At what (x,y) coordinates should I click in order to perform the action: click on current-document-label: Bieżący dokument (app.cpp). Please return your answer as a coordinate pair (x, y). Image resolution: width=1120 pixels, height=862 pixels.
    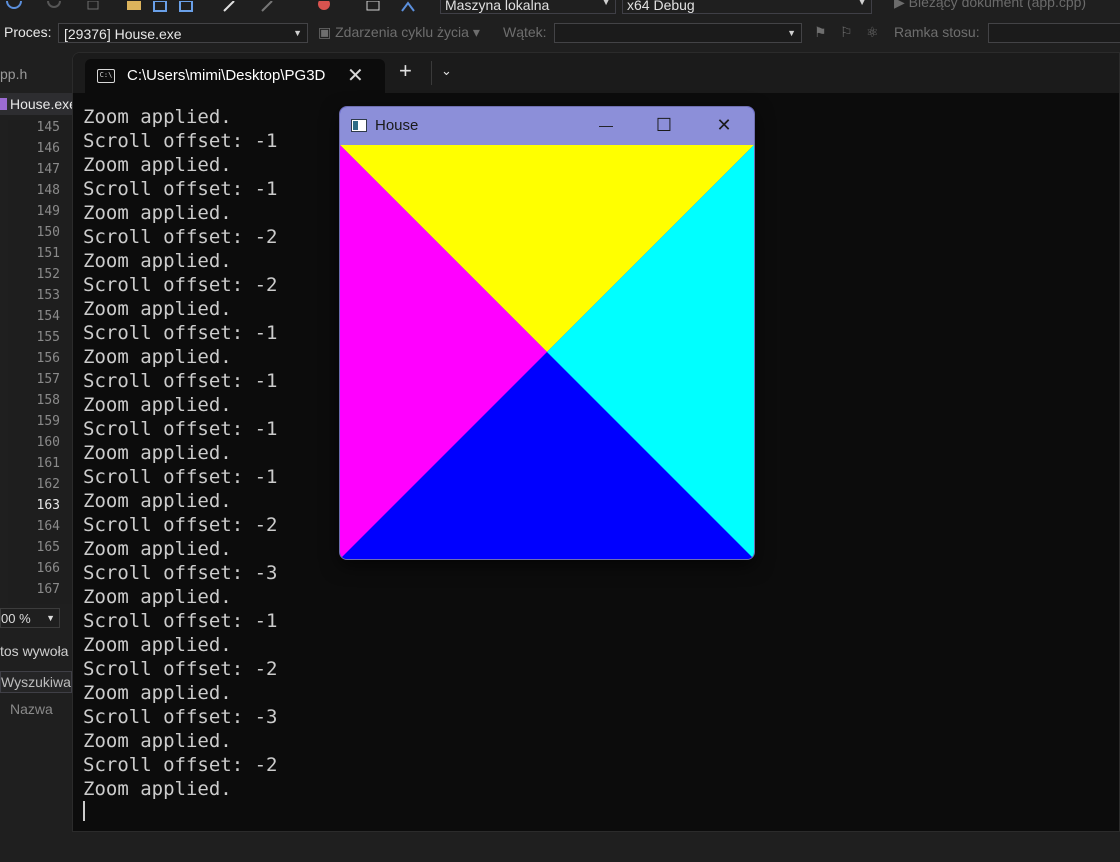
    Looking at the image, I should click on (997, 5).